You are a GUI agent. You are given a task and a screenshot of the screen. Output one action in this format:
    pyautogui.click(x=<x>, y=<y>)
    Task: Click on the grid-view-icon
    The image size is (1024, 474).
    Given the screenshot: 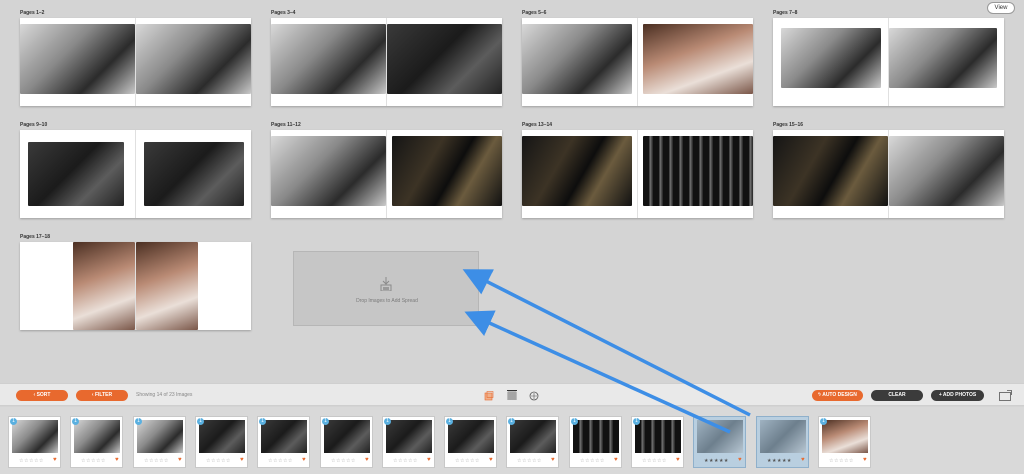 What is the action you would take?
    pyautogui.click(x=512, y=395)
    